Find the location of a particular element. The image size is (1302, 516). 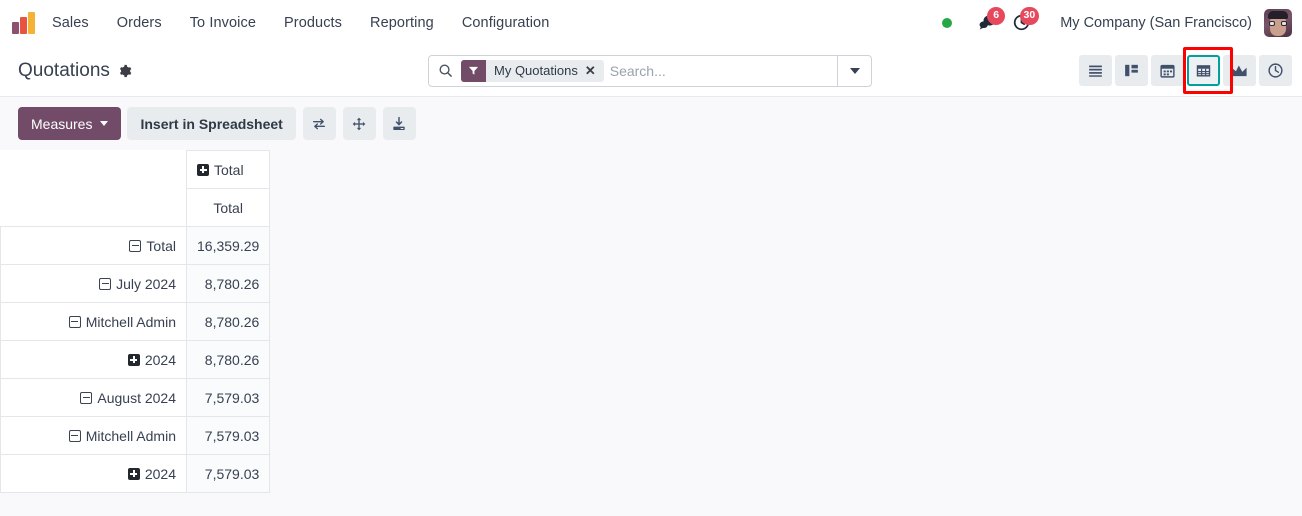

avatar-glass-right is located at coordinates (1284, 23).